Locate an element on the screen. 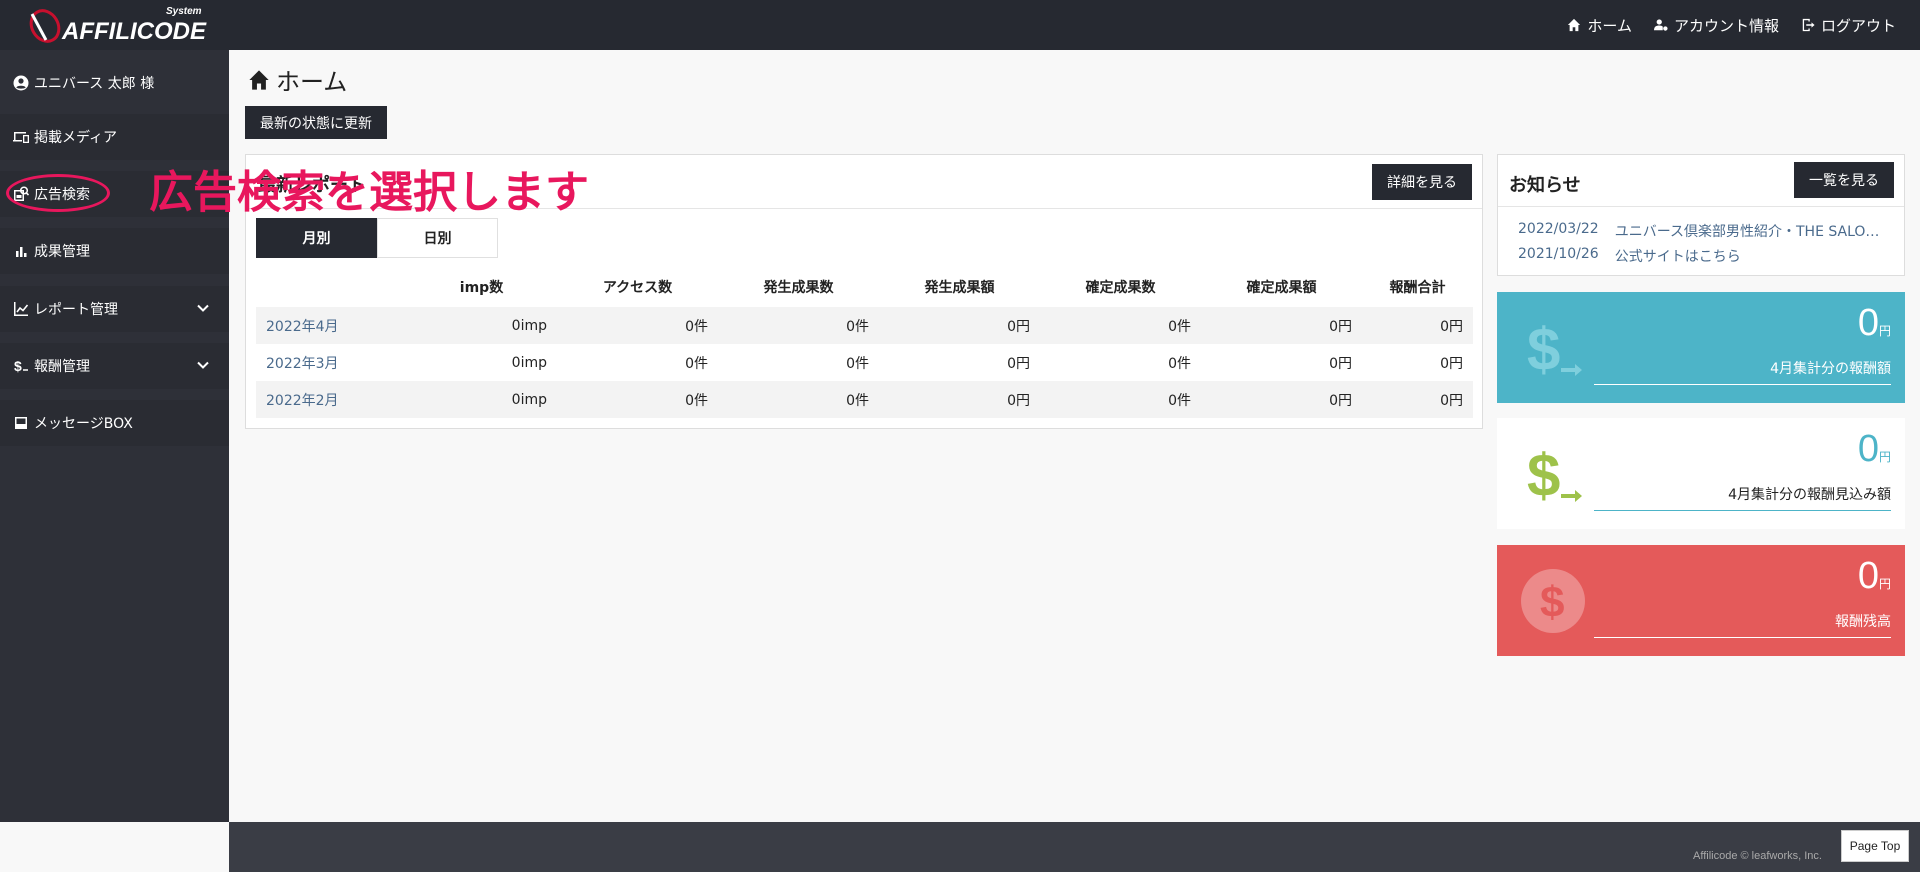 The image size is (1920, 872). annotation-text: 広告検索を選択します is located at coordinates (369, 192).